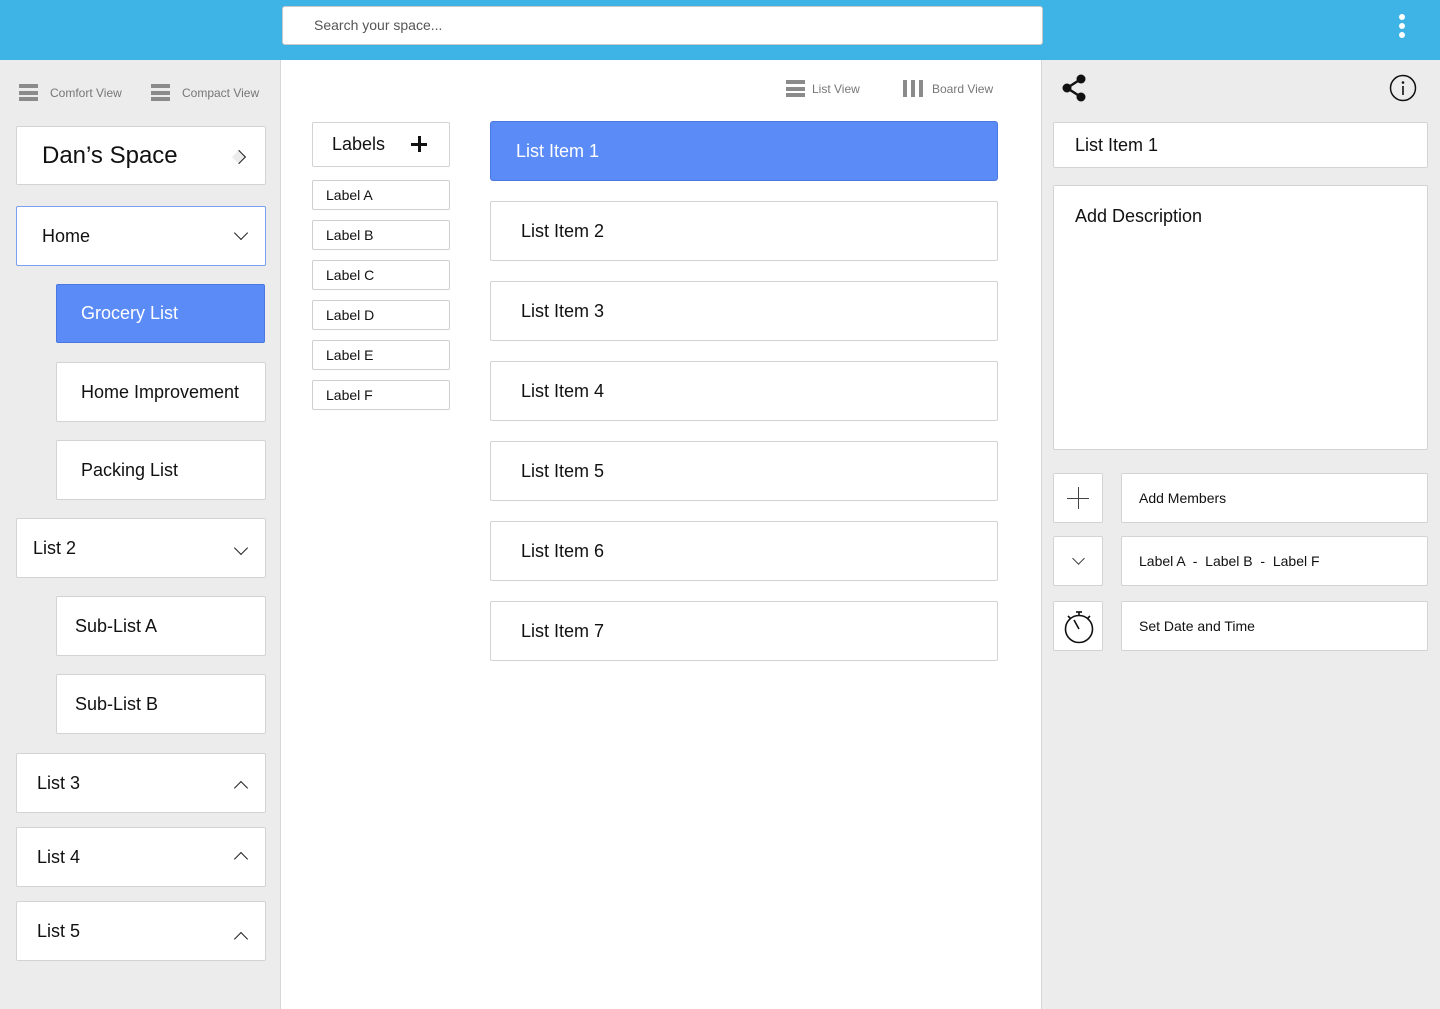  What do you see at coordinates (662, 25) in the screenshot?
I see `search-input` at bounding box center [662, 25].